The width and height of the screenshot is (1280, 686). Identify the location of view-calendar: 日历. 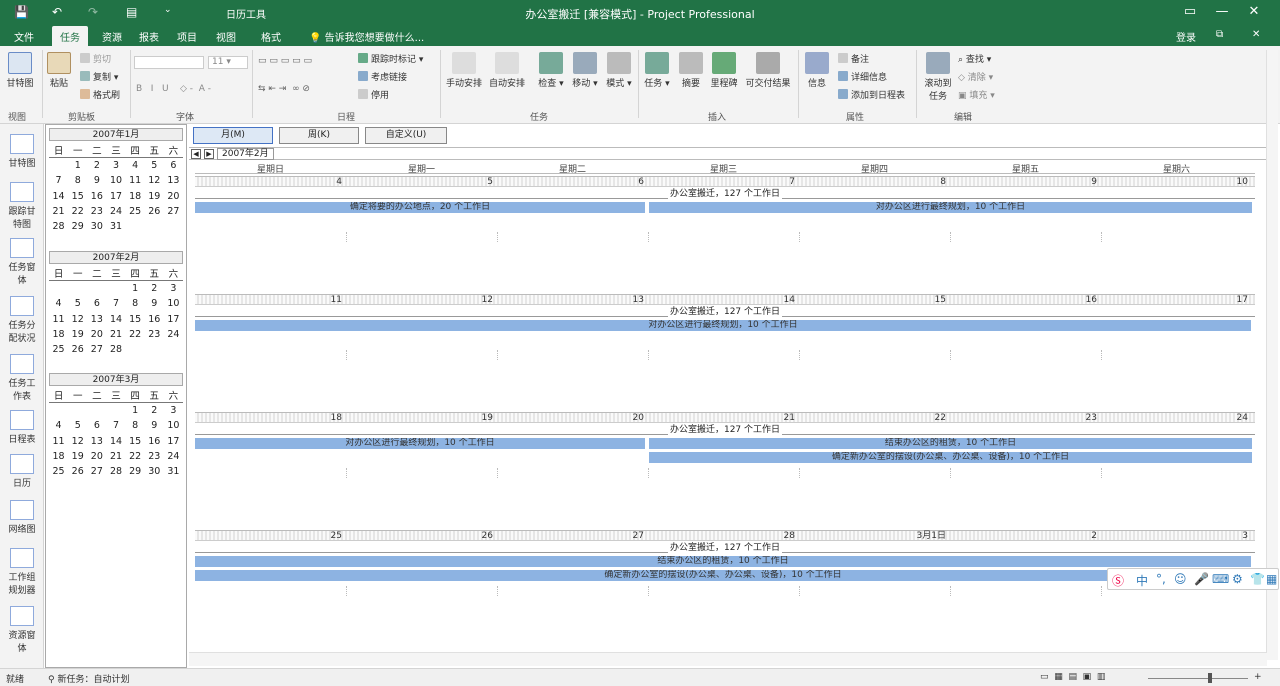
(22, 471).